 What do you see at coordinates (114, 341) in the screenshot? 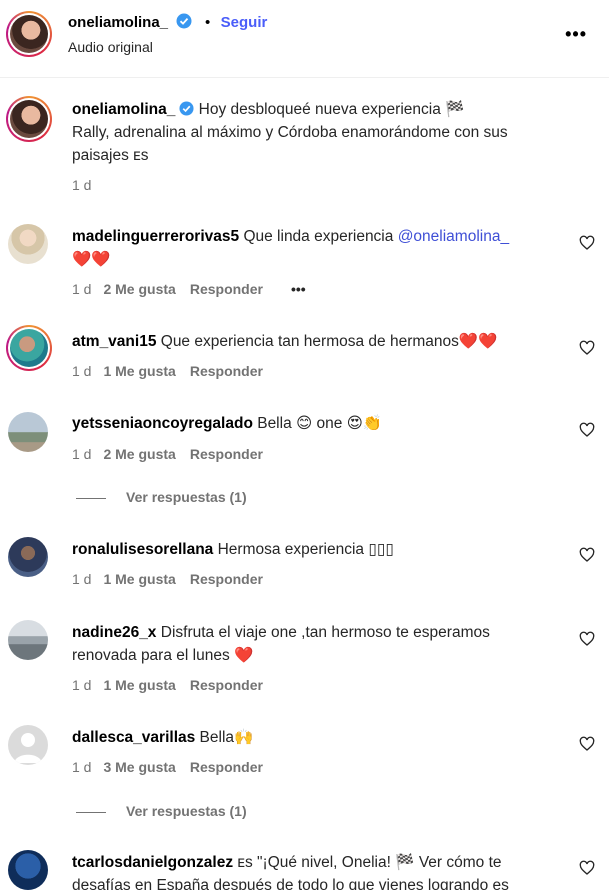
I see `comment-username: atm_vani15` at bounding box center [114, 341].